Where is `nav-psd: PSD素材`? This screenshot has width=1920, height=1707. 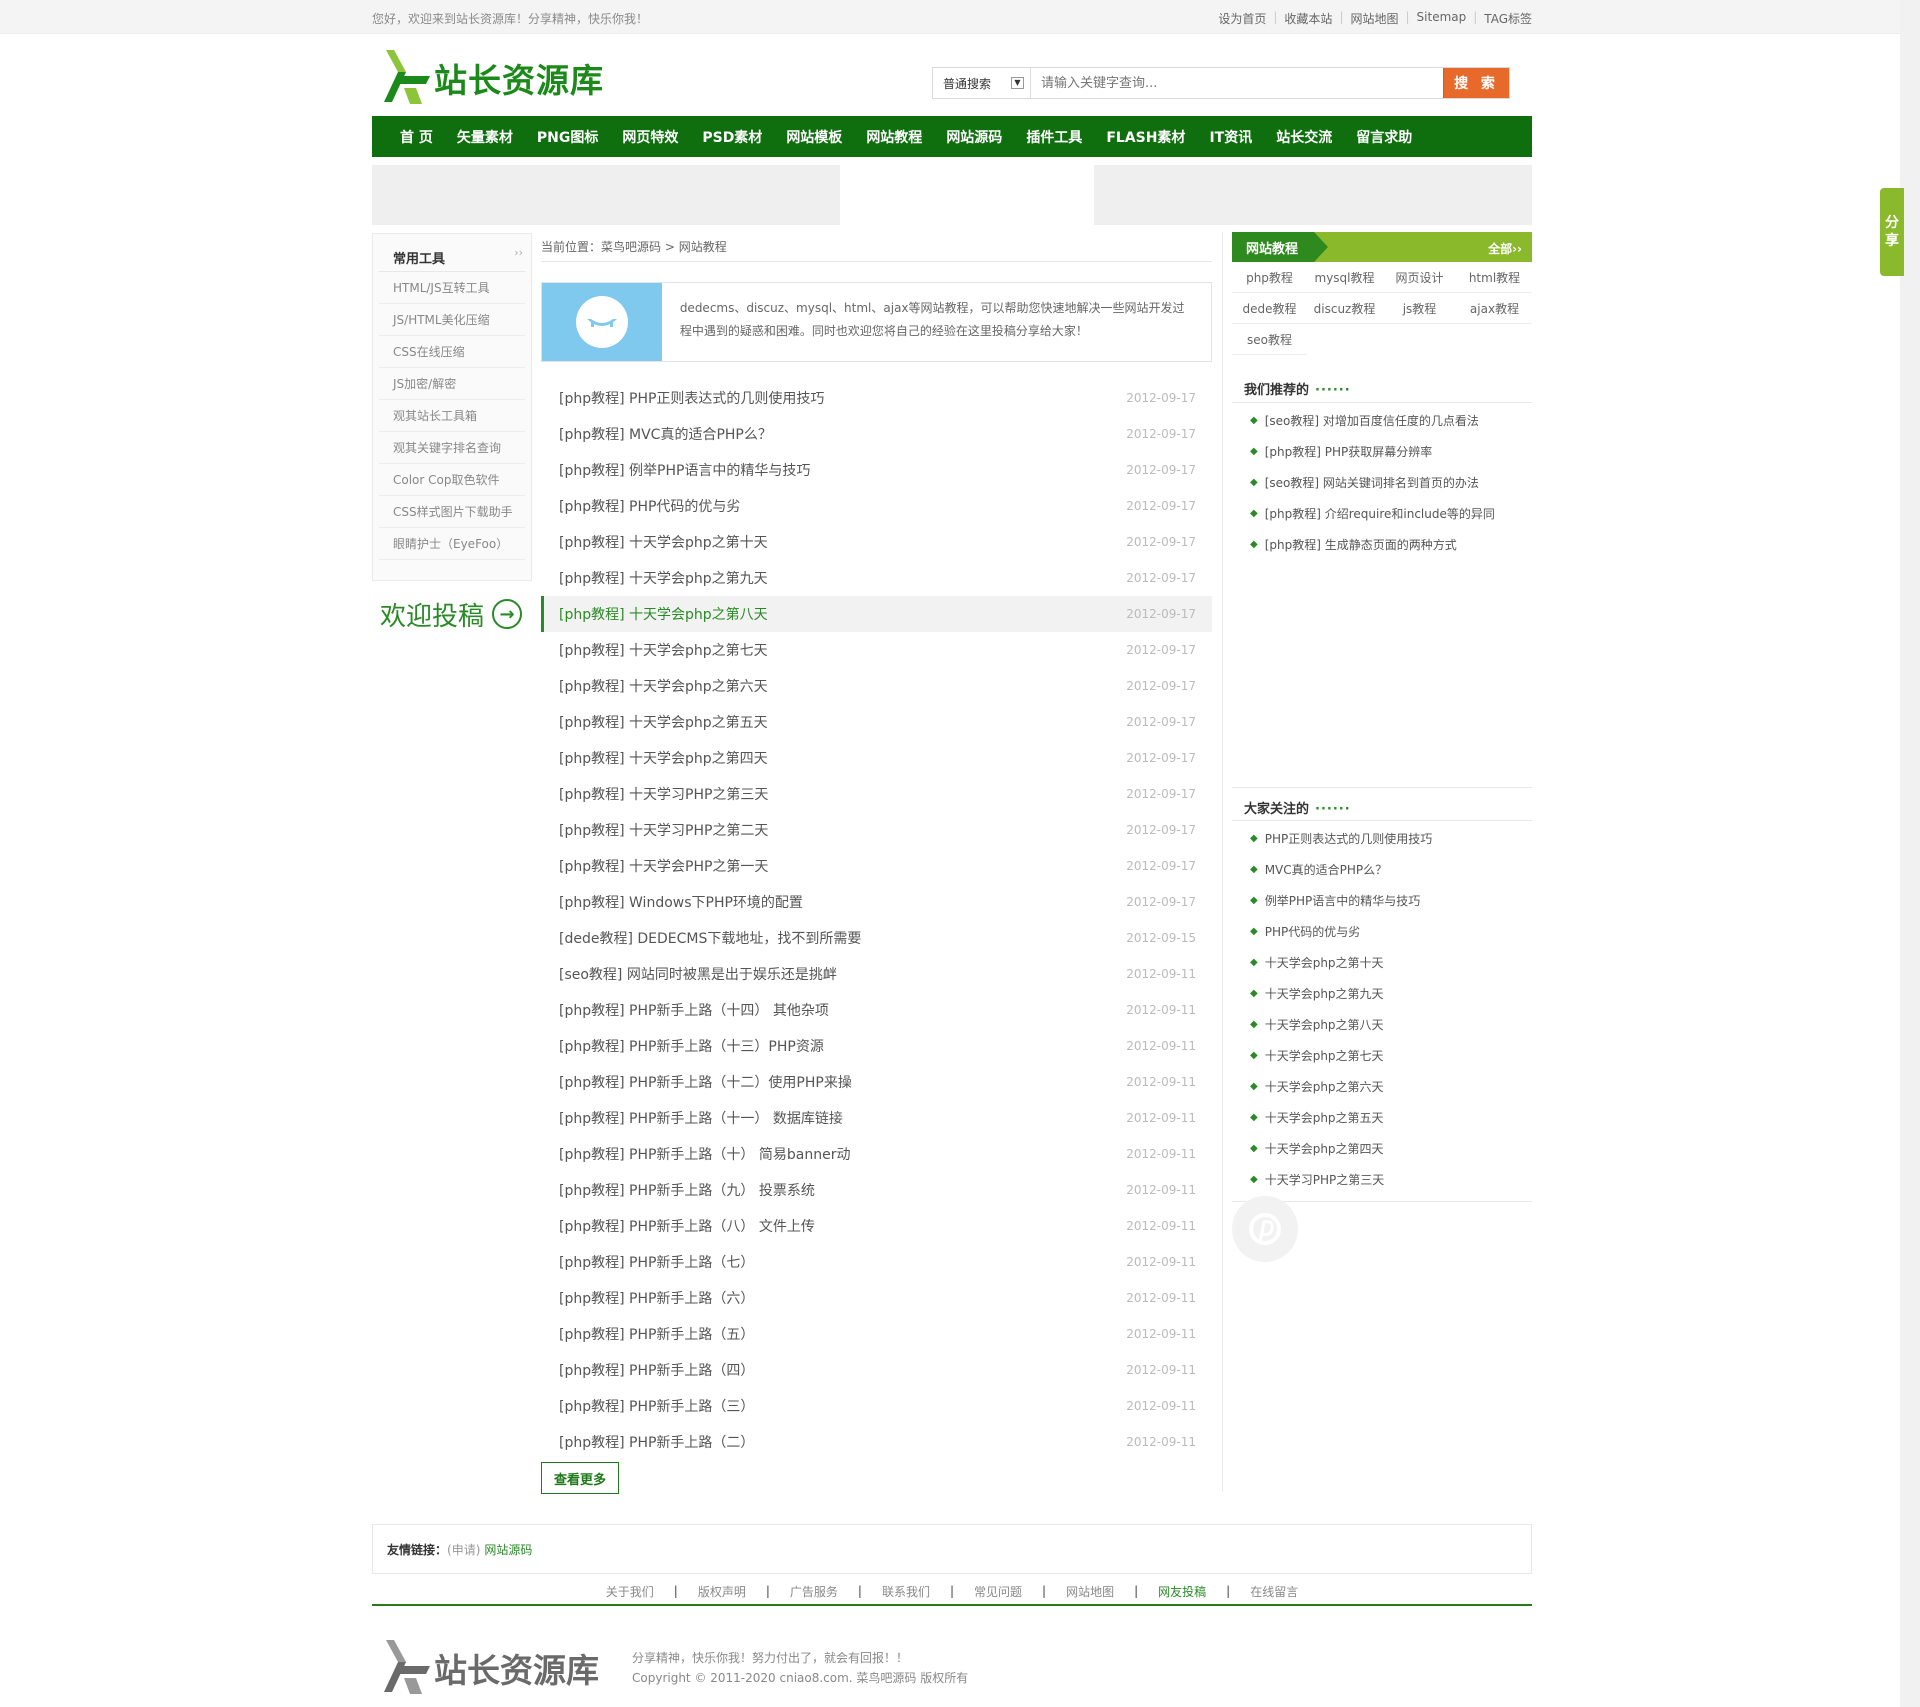 nav-psd: PSD素材 is located at coordinates (732, 137).